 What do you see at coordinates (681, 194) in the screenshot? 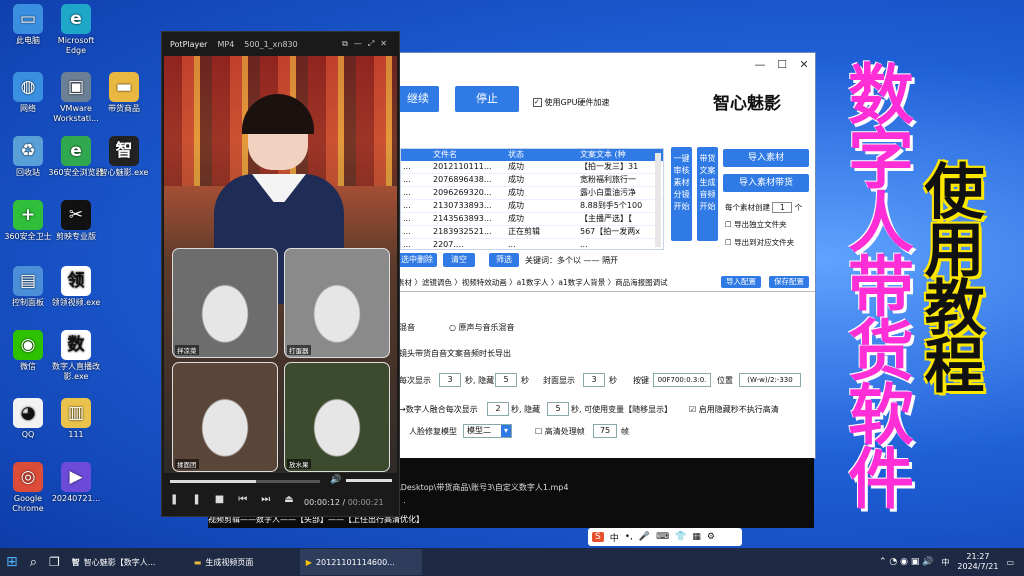
I see `audit-start-button: 一键审核素材分镜开始` at bounding box center [681, 194].